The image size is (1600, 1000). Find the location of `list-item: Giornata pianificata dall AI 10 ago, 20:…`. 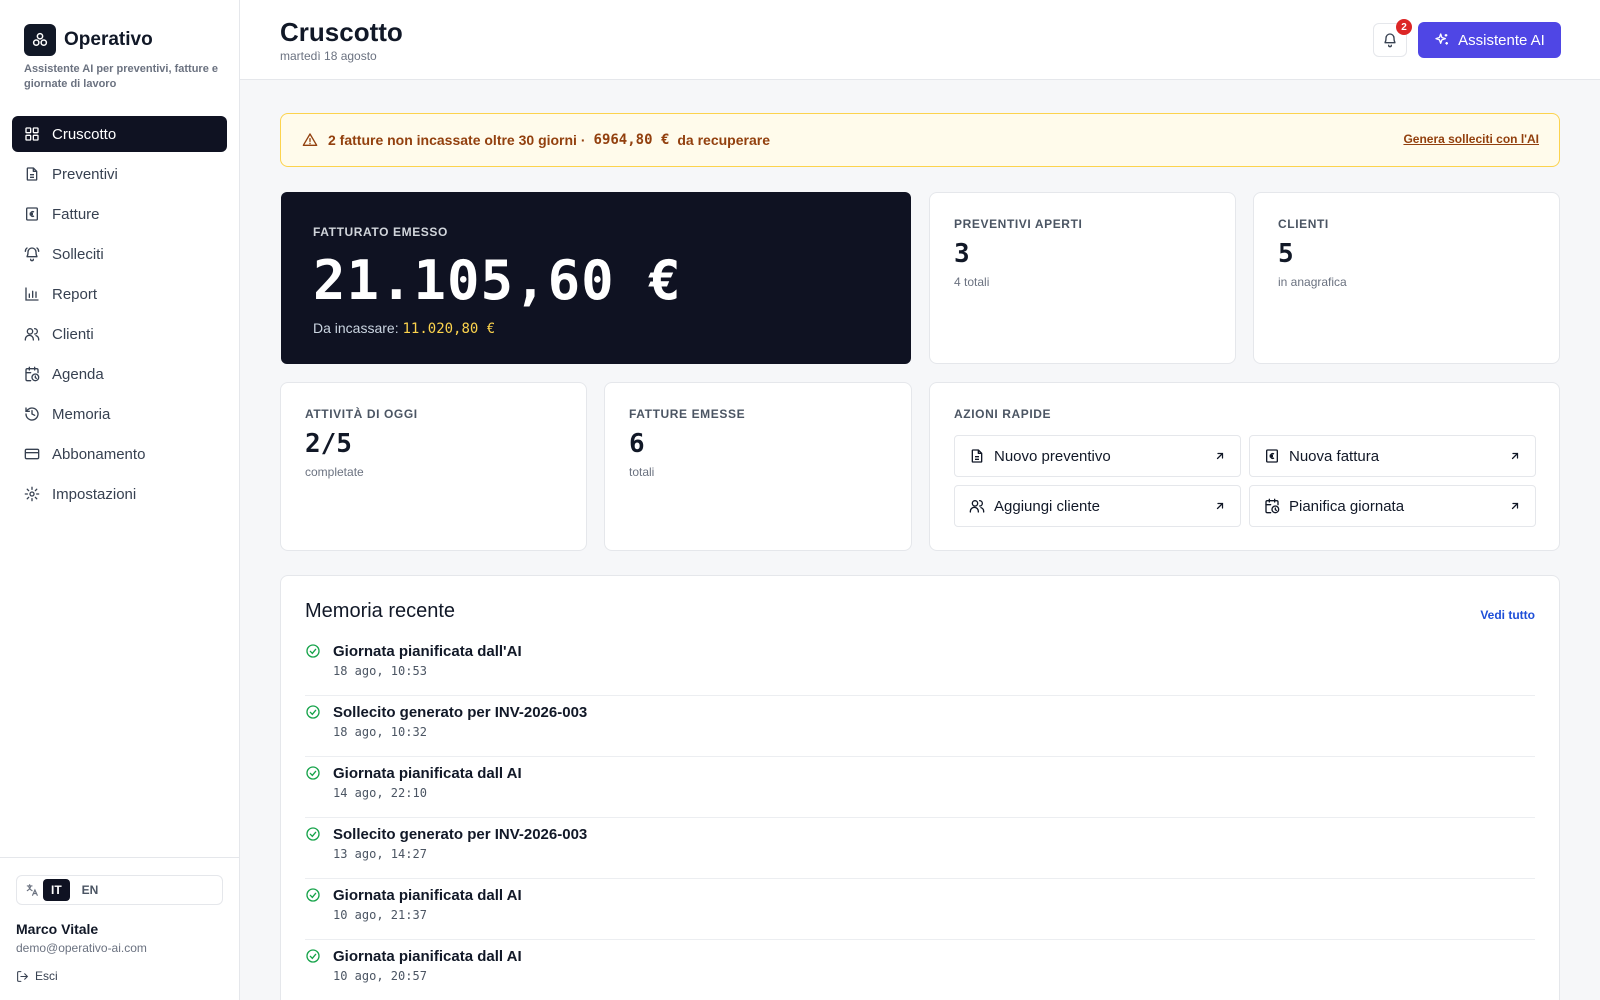

list-item: Giornata pianificata dall AI 10 ago, 20:… is located at coordinates (920, 970).